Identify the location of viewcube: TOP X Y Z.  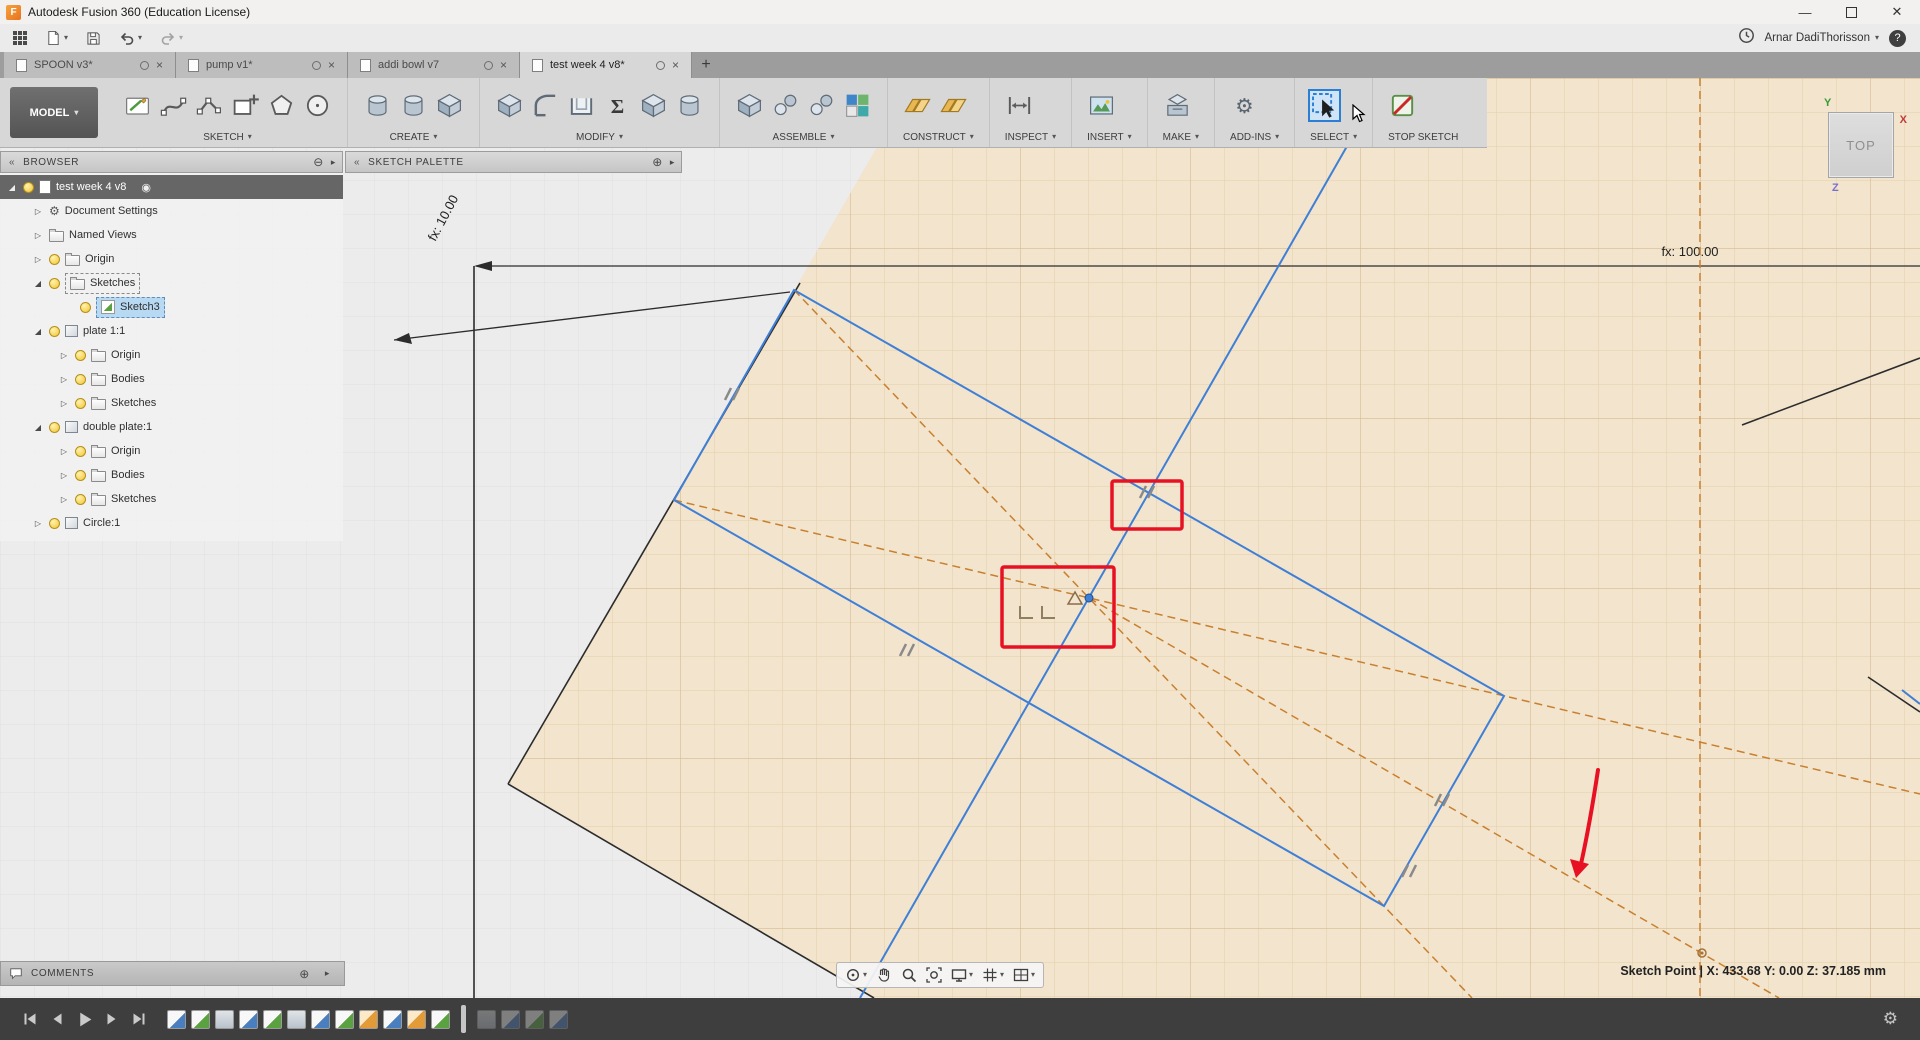
(1865, 145).